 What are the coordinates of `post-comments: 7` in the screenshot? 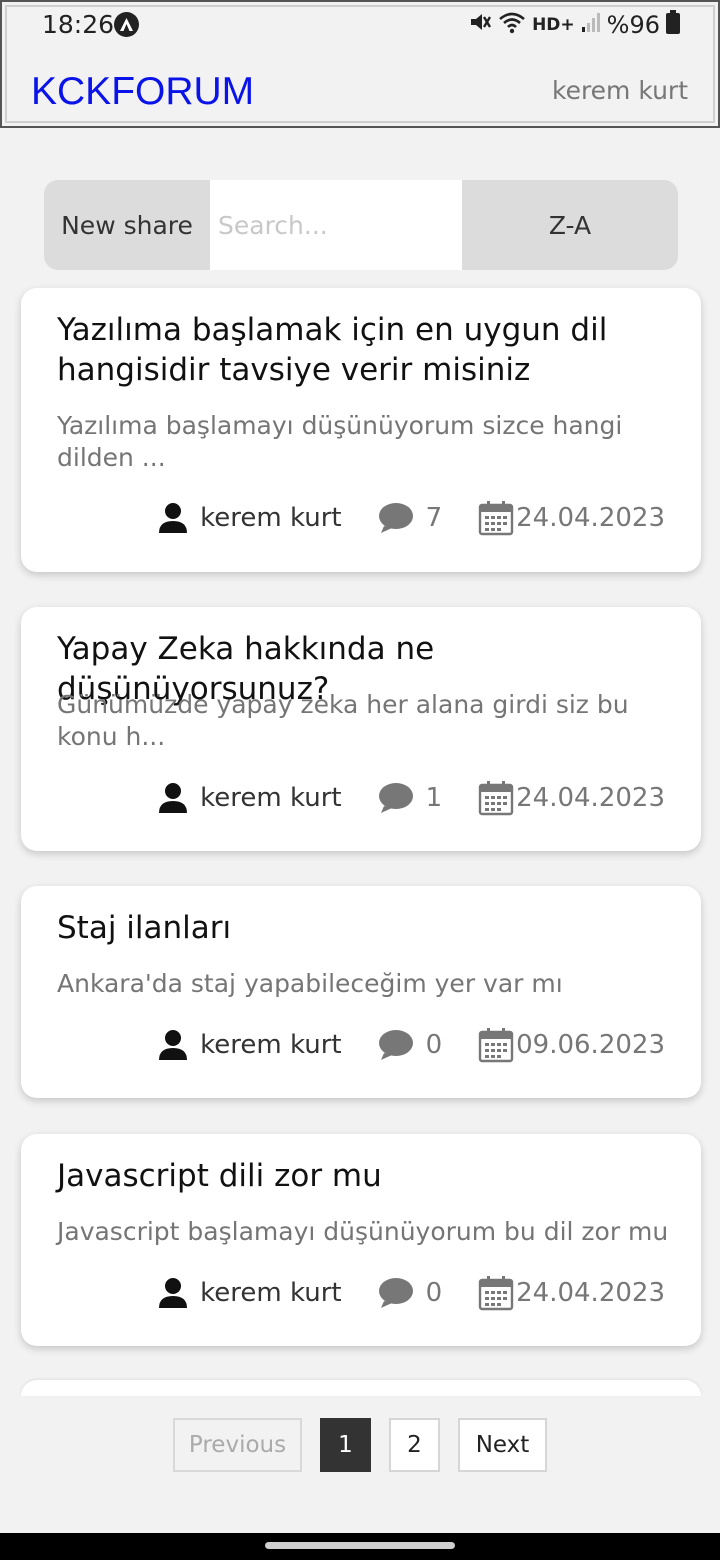 It's located at (410, 518).